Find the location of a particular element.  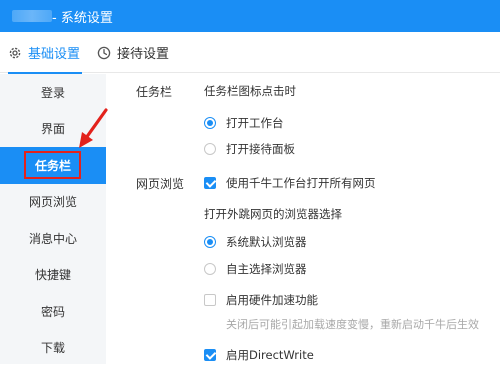

radio-system-default-browser: 系统默认浏览器 is located at coordinates (255, 242).